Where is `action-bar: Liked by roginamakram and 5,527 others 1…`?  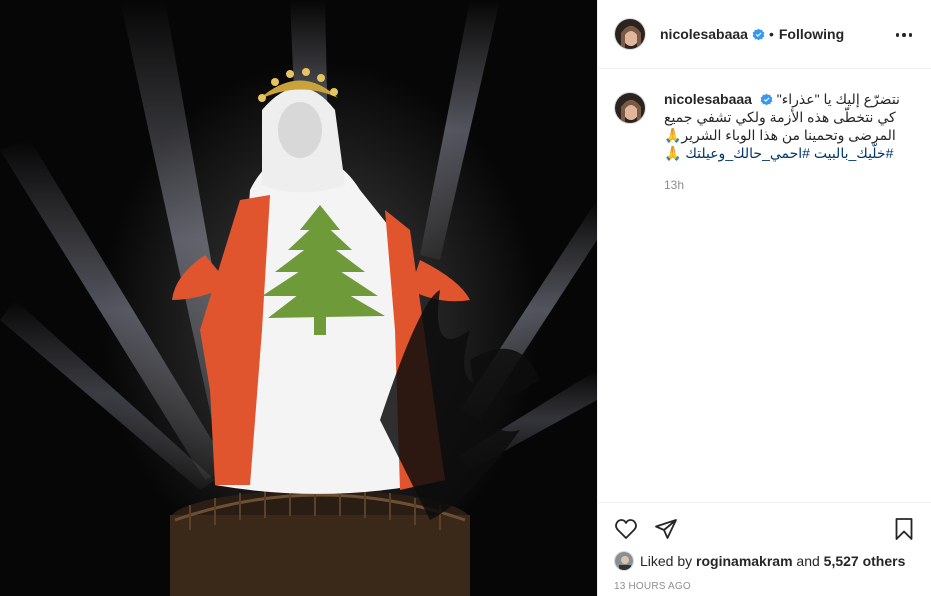 action-bar: Liked by roginamakram and 5,527 others 1… is located at coordinates (764, 549).